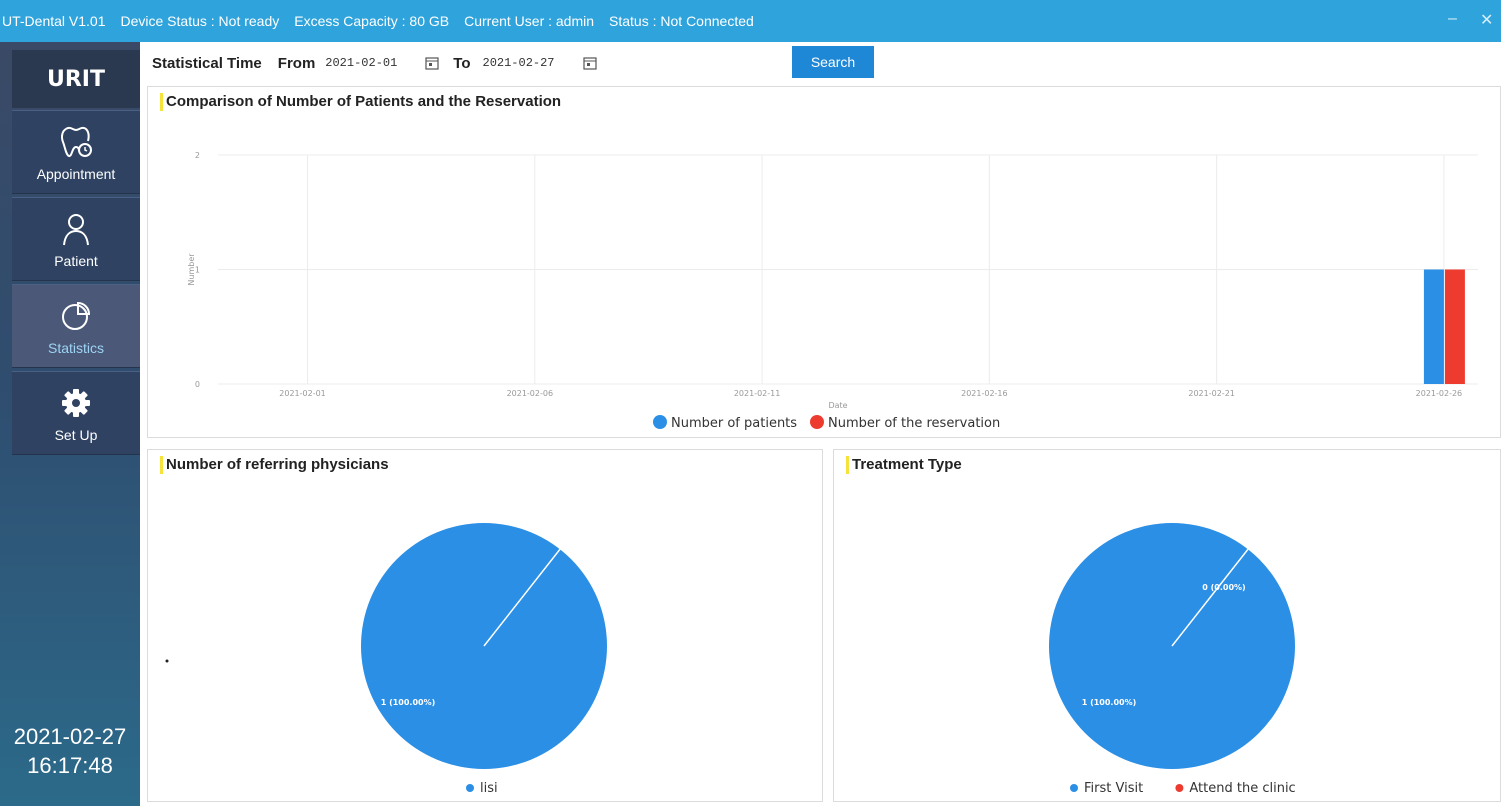 The width and height of the screenshot is (1501, 806). I want to click on x-tick-label: 2021-02-01, so click(302, 393).